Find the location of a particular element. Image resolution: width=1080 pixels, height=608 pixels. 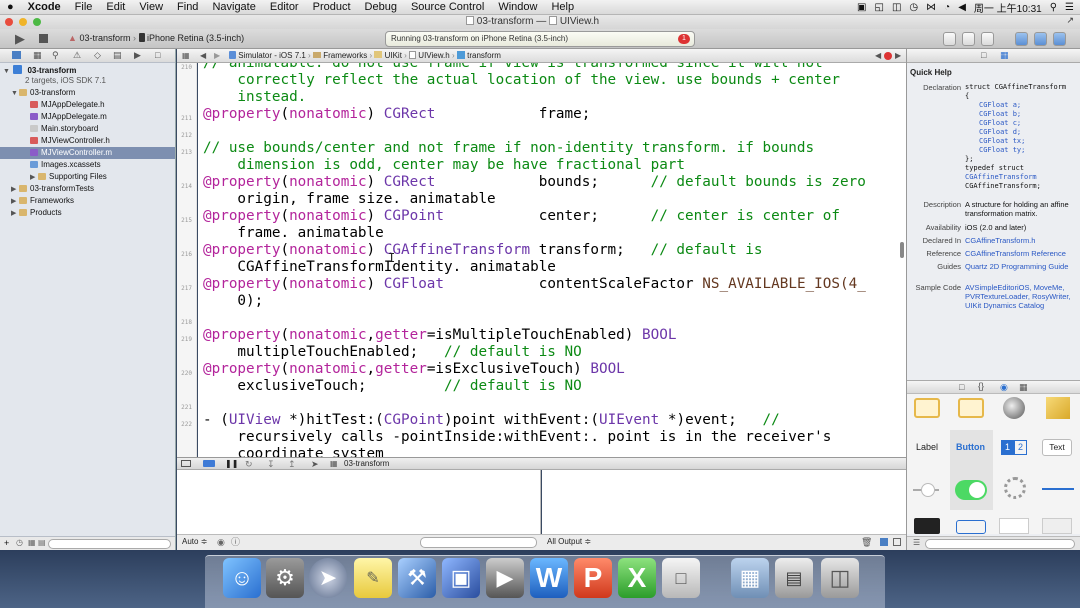

status-cast-icon: ◫ is located at coordinates (896, 7).